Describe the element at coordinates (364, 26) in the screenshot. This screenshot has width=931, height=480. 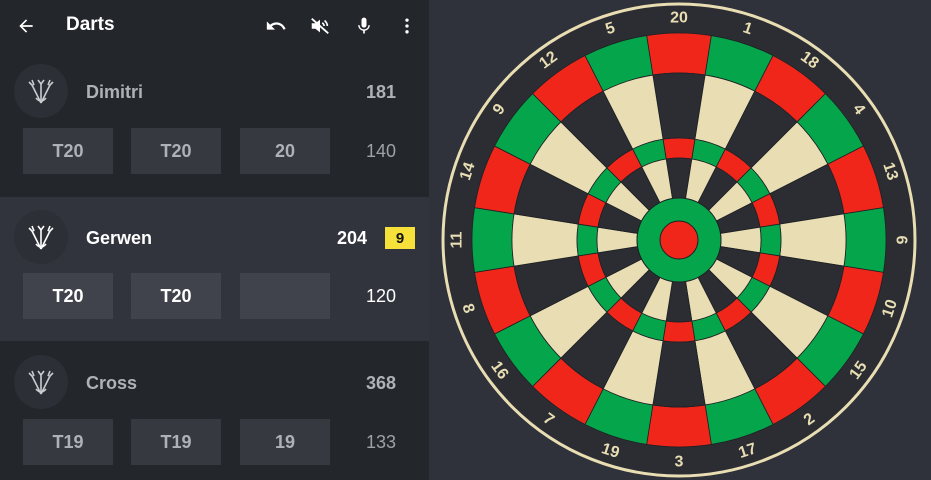
I see `microphone-icon` at that location.